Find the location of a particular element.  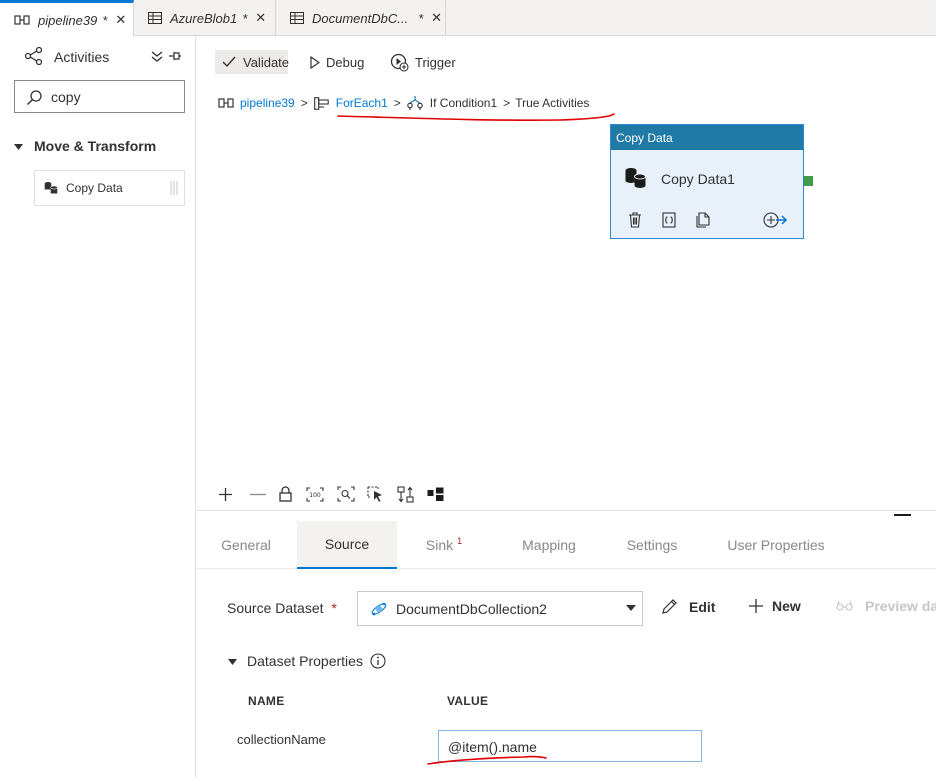

annotation-underline-breadcrumb is located at coordinates (476, 117).